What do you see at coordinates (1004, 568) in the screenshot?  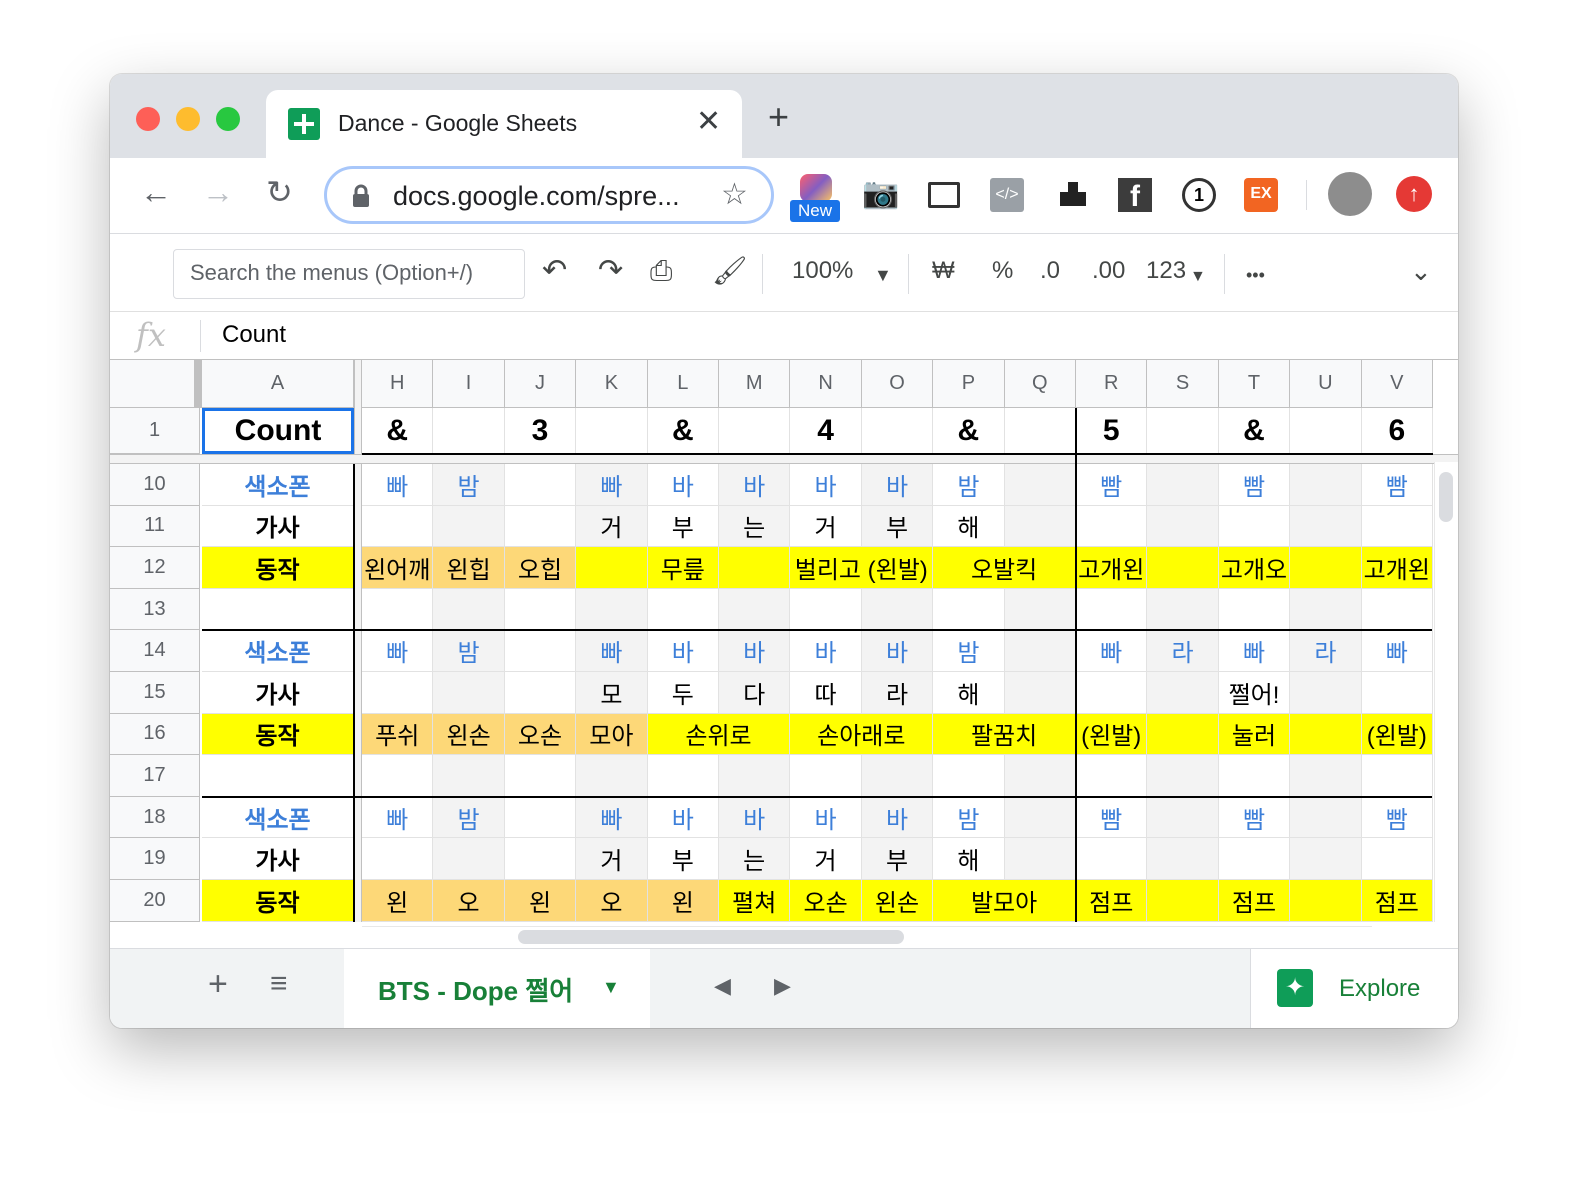 I see `grid-cell: 오발킥` at bounding box center [1004, 568].